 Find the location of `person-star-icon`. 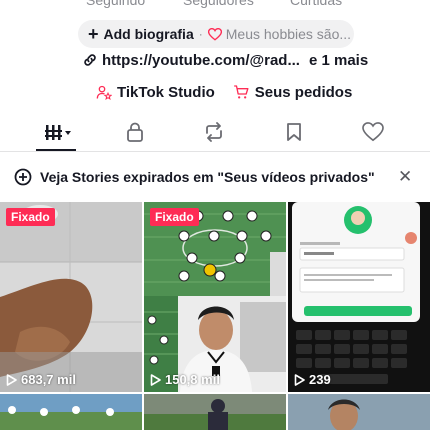

person-star-icon is located at coordinates (104, 92).